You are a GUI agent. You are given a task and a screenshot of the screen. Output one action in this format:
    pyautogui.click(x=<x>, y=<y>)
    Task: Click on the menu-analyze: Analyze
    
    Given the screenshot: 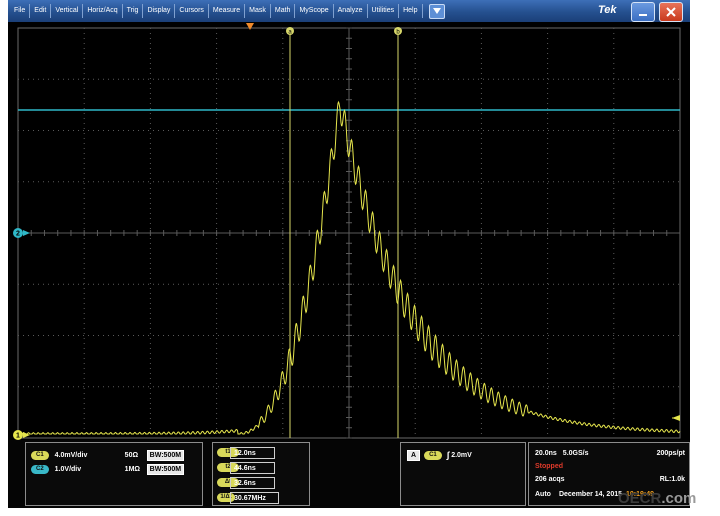 What is the action you would take?
    pyautogui.click(x=351, y=11)
    